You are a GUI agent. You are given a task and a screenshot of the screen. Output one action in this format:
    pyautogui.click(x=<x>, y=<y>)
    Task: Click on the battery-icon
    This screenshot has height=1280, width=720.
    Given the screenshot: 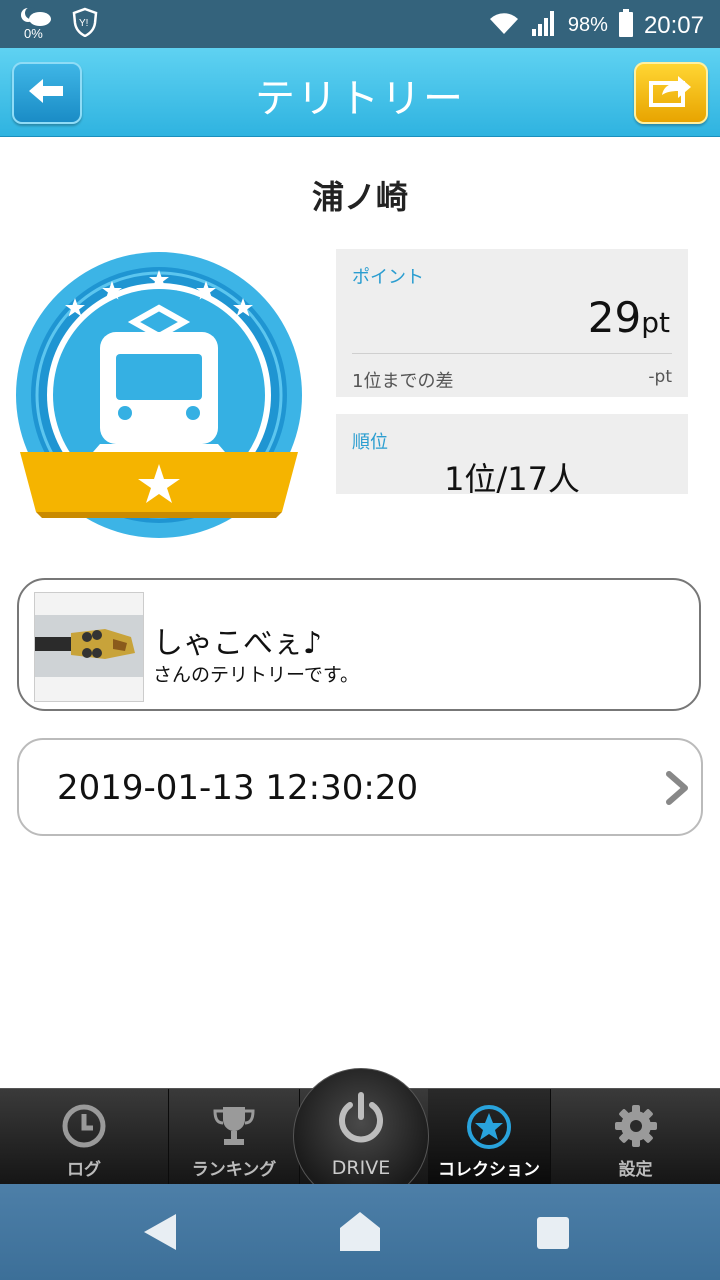 What is the action you would take?
    pyautogui.click(x=626, y=25)
    